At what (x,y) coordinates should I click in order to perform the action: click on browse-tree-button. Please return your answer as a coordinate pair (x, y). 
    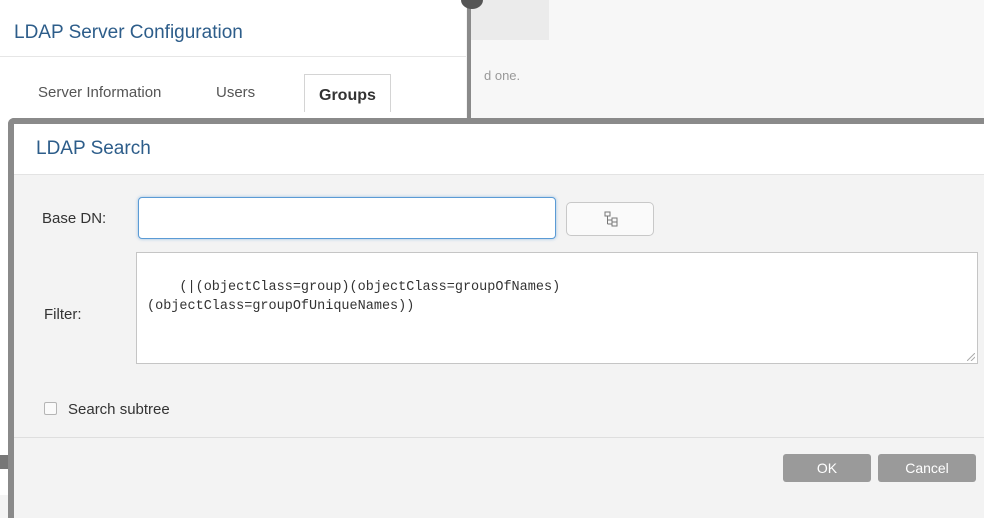
    Looking at the image, I should click on (610, 219).